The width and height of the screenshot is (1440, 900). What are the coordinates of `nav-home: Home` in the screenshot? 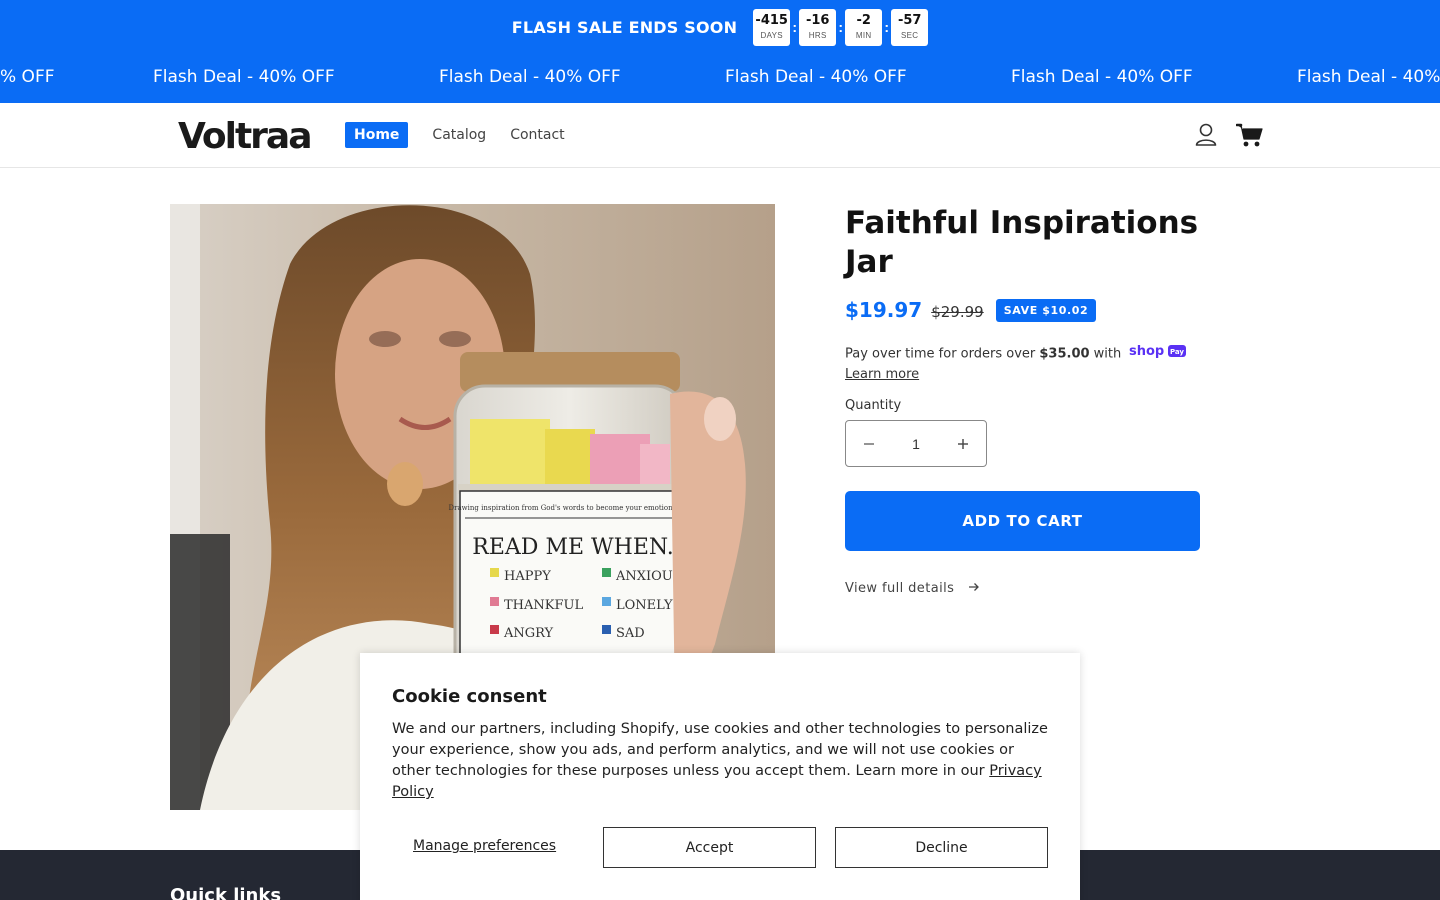 It's located at (377, 135).